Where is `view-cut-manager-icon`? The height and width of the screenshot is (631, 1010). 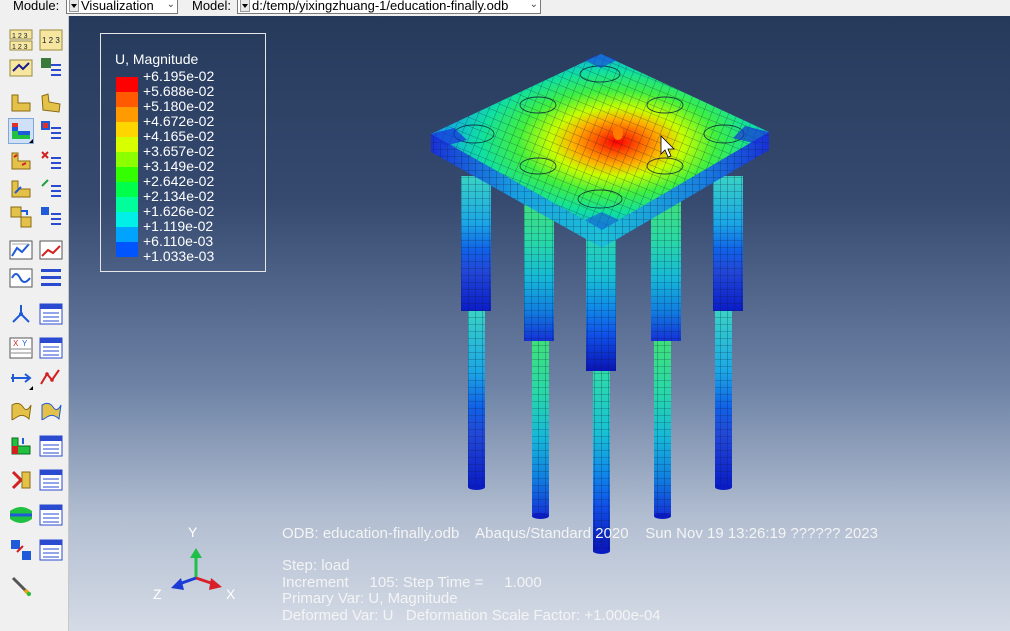 view-cut-manager-icon is located at coordinates (51, 314).